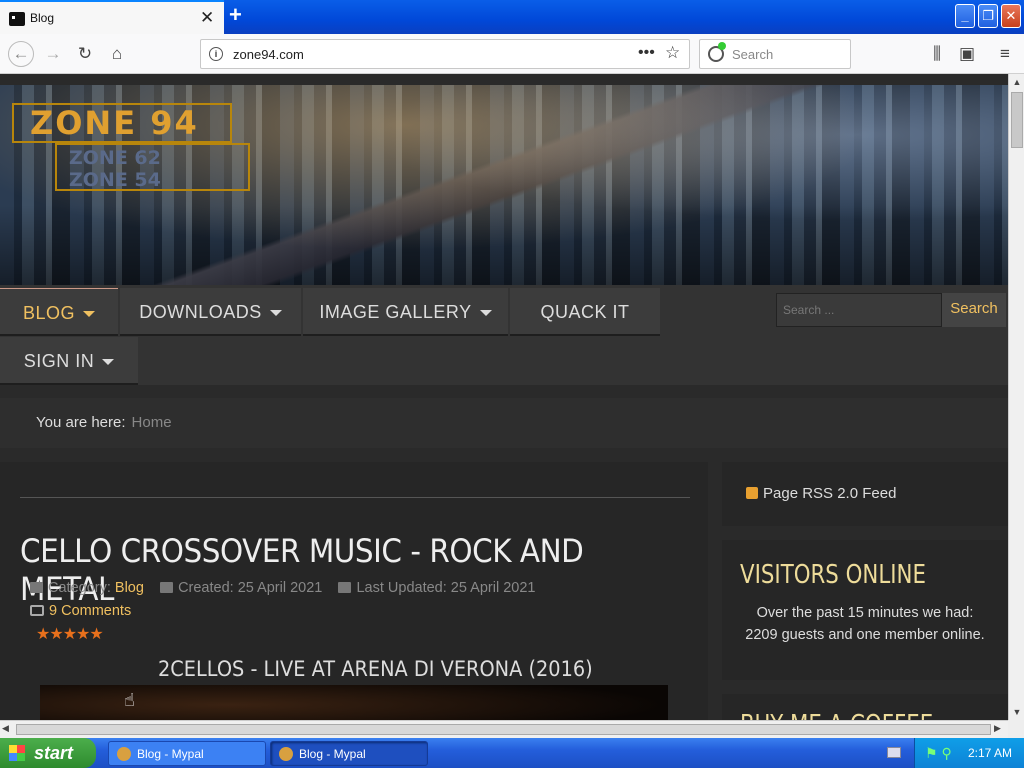  What do you see at coordinates (1017, 120) in the screenshot?
I see `vertical-scroll-thumb` at bounding box center [1017, 120].